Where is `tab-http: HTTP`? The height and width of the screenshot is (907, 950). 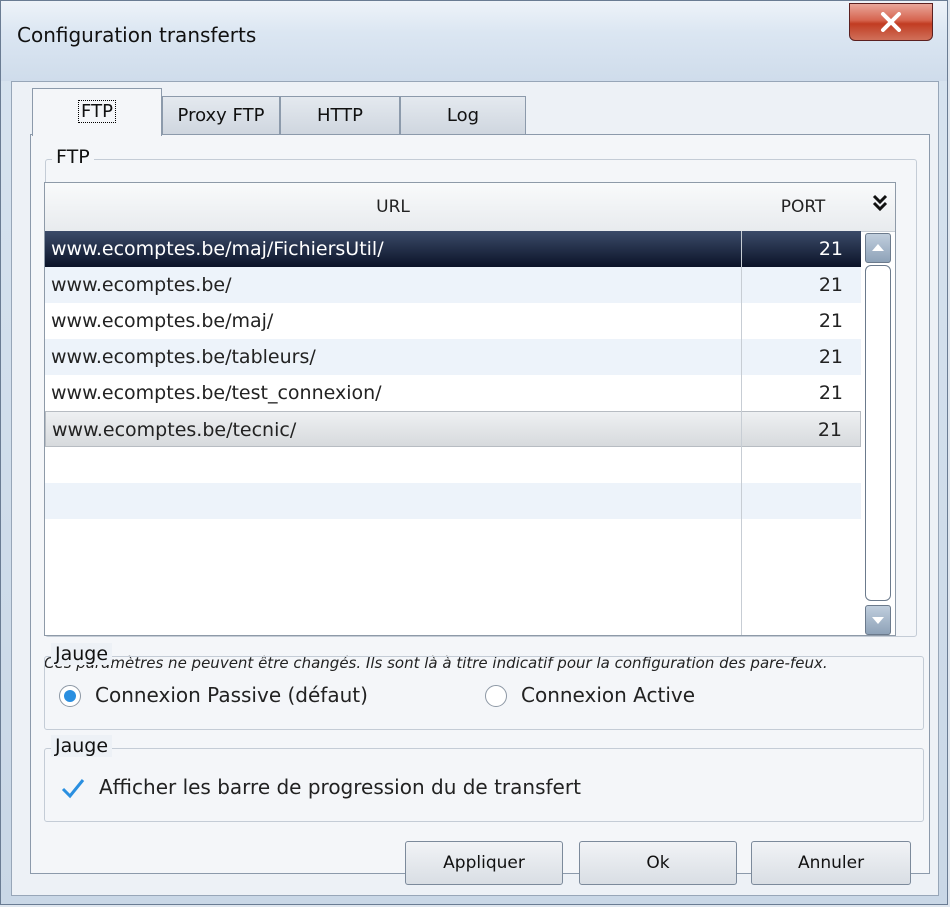
tab-http: HTTP is located at coordinates (340, 115).